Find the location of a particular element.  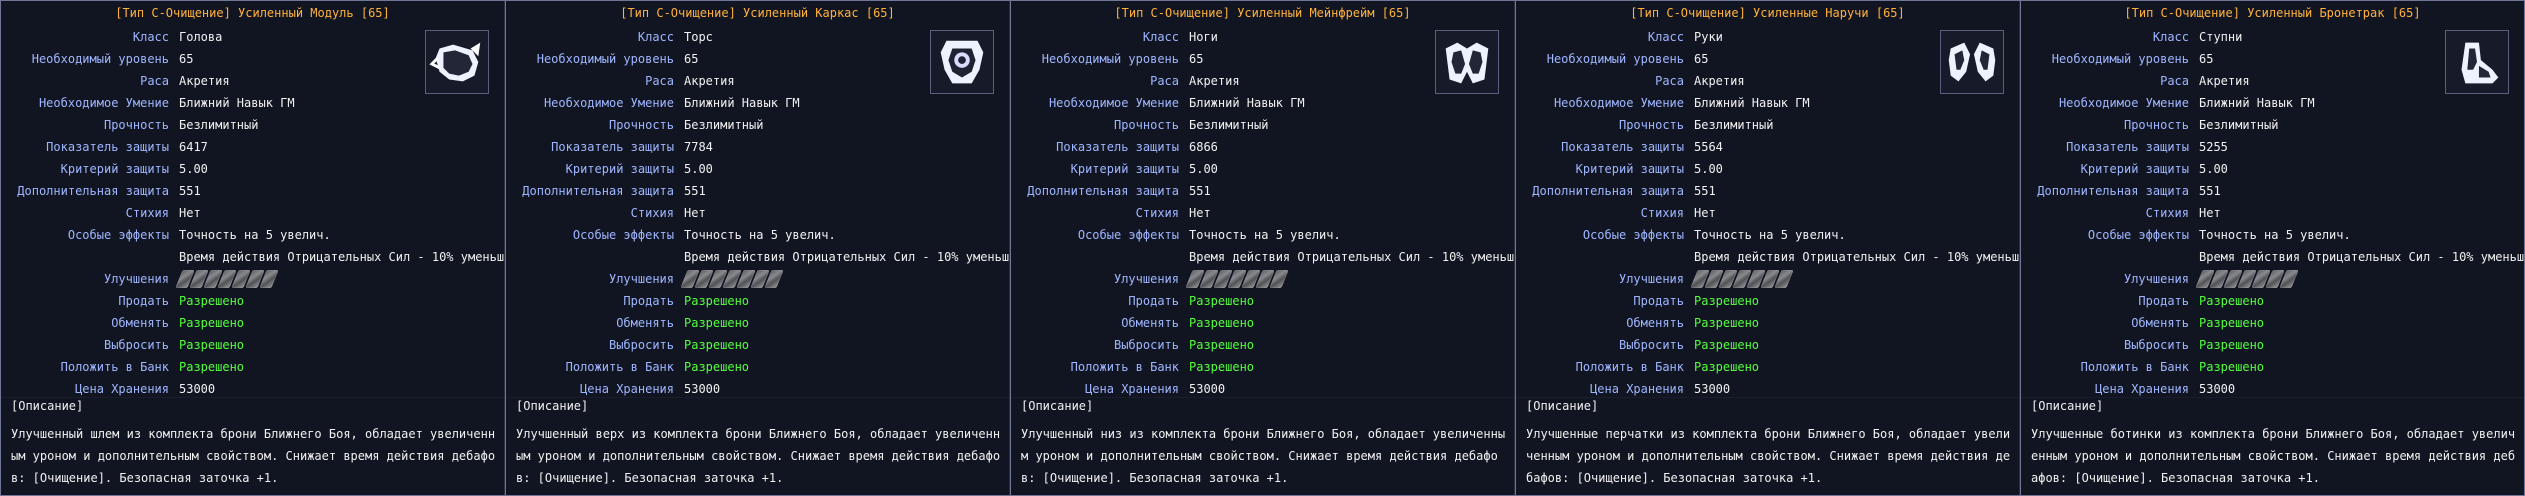

row-defense: Показатель защиты 7784 is located at coordinates (757, 147).